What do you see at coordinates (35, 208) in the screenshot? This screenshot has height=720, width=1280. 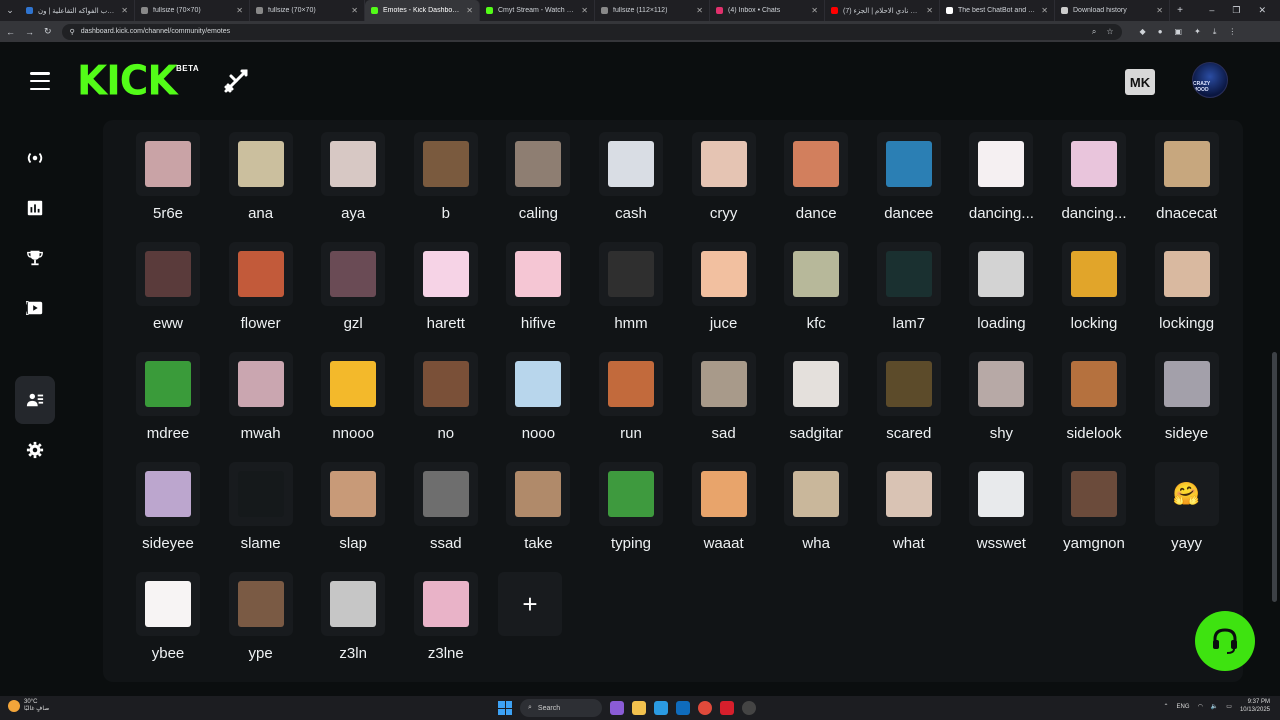 I see `sidebar-item-analytics` at bounding box center [35, 208].